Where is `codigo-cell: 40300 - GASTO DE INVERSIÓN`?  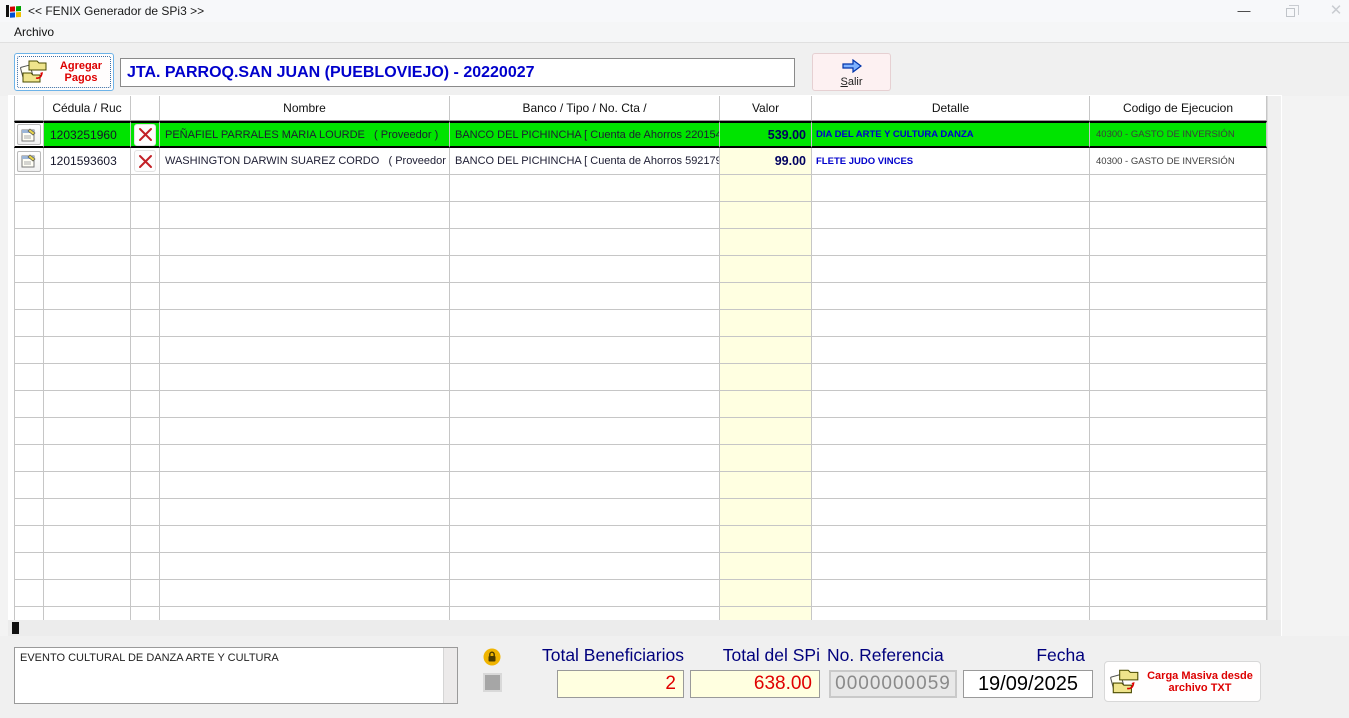
codigo-cell: 40300 - GASTO DE INVERSIÓN is located at coordinates (1178, 161).